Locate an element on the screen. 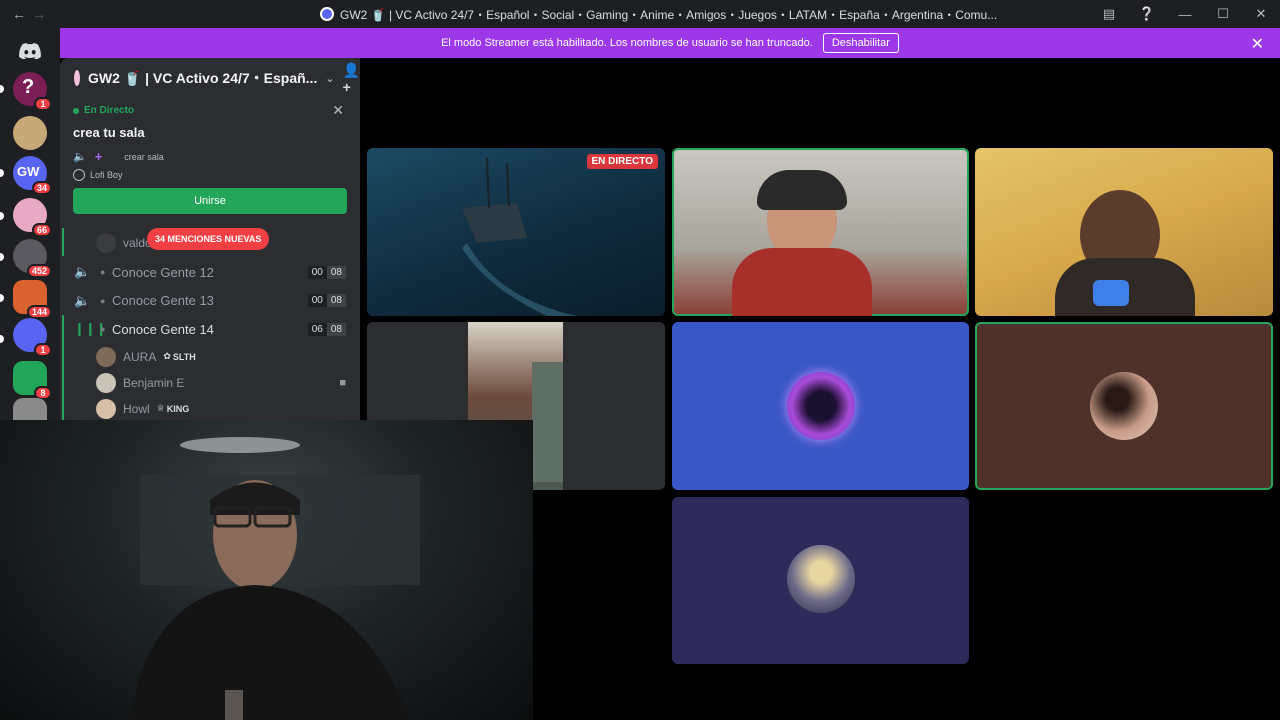  new-mentions-pill: 34 MENCIONES NUEVAS is located at coordinates (208, 239).